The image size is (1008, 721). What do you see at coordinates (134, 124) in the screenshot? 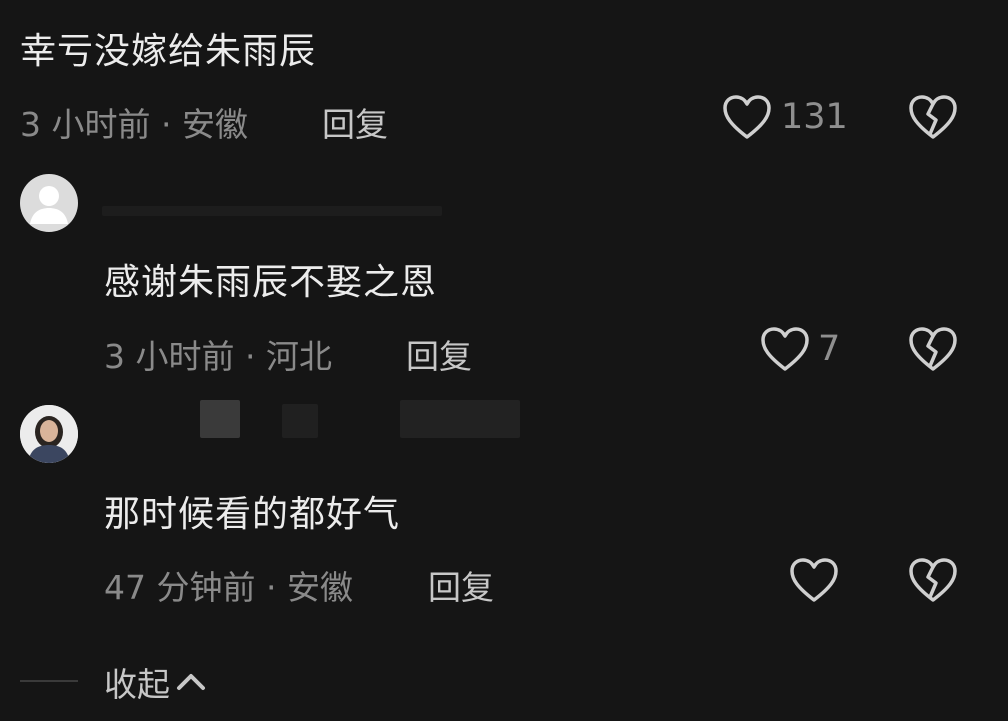
I see `comment-meta: 3 小时前 · 安徽` at bounding box center [134, 124].